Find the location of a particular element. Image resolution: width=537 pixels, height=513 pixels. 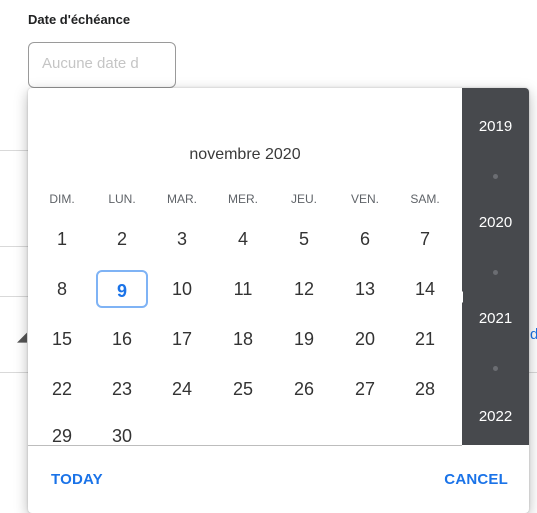

day-cell: 4 is located at coordinates (243, 239).